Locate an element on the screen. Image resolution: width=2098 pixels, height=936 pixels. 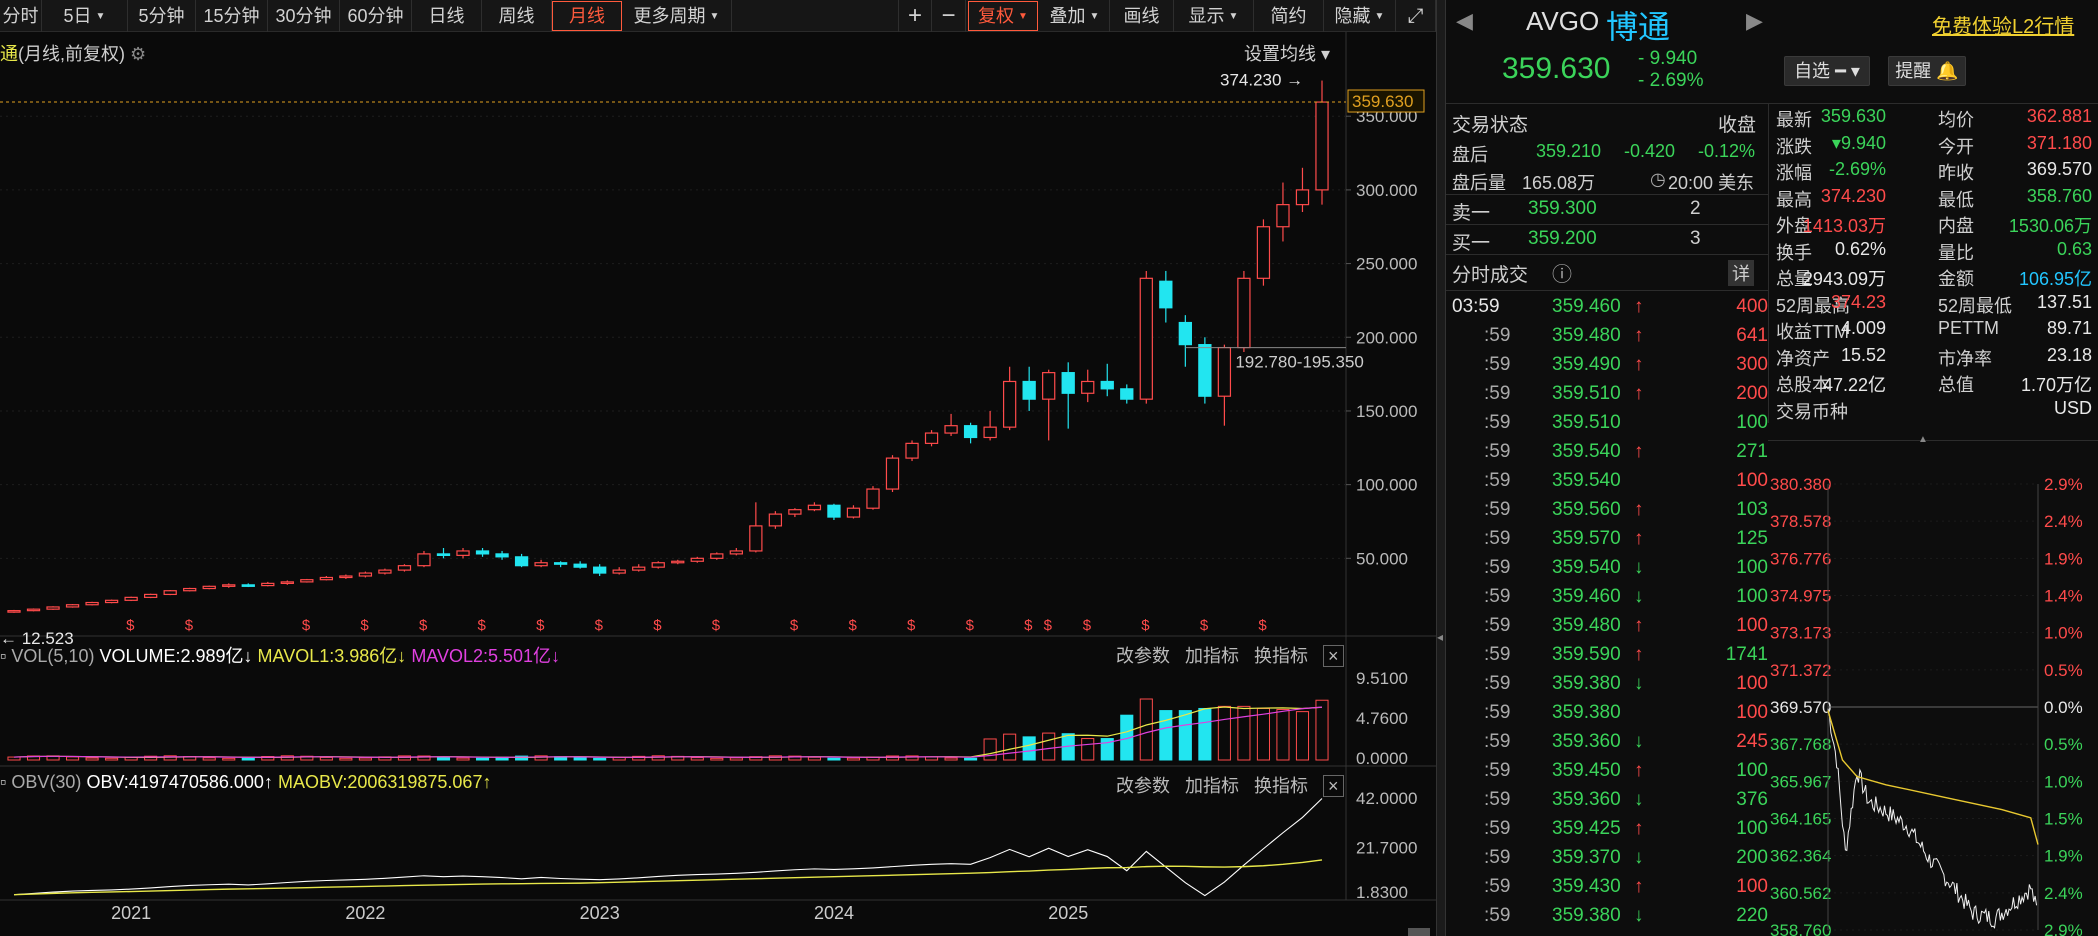
tick-price: 359.425 is located at coordinates (1586, 828).